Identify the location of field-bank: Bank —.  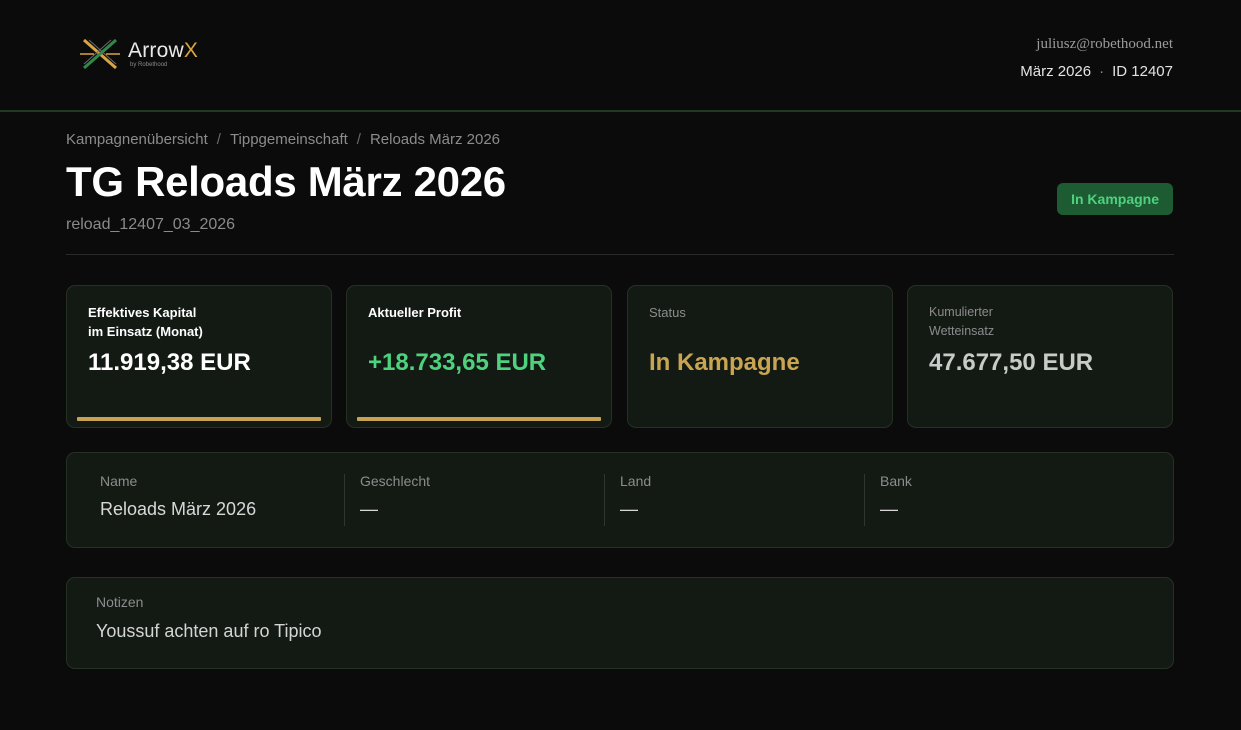
(896, 496).